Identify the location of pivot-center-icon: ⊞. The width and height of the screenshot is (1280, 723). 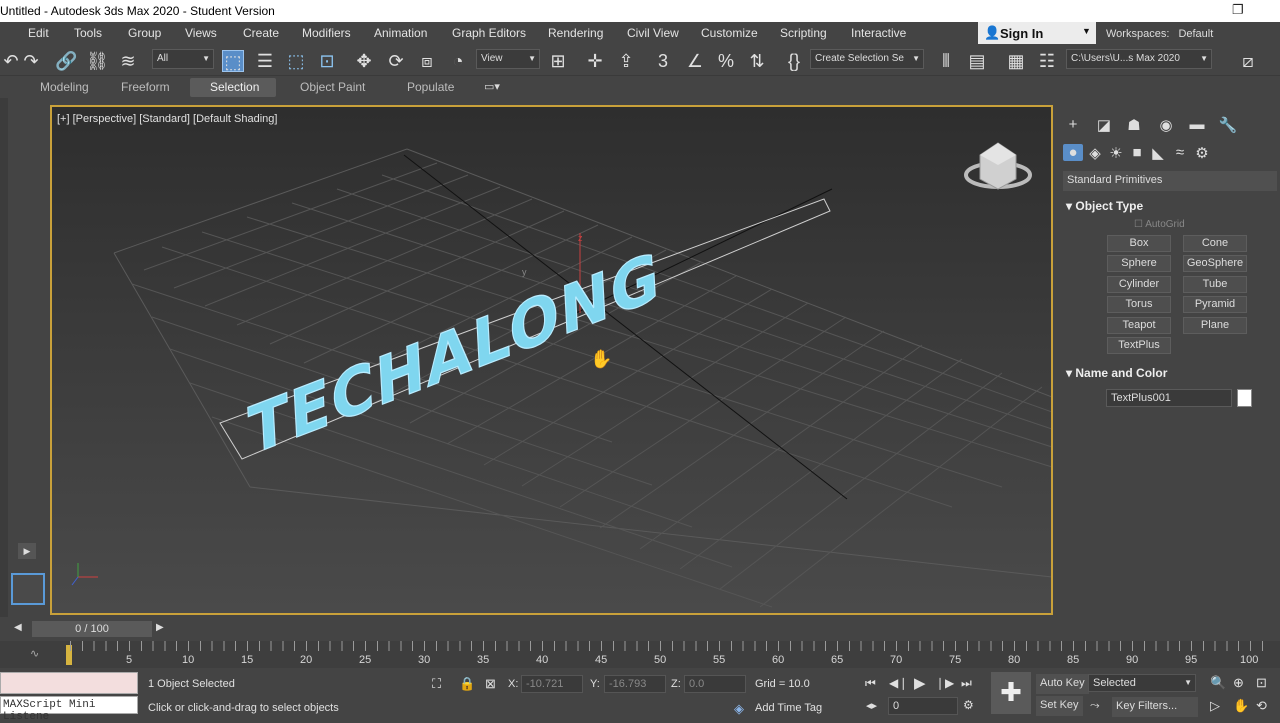
(558, 61).